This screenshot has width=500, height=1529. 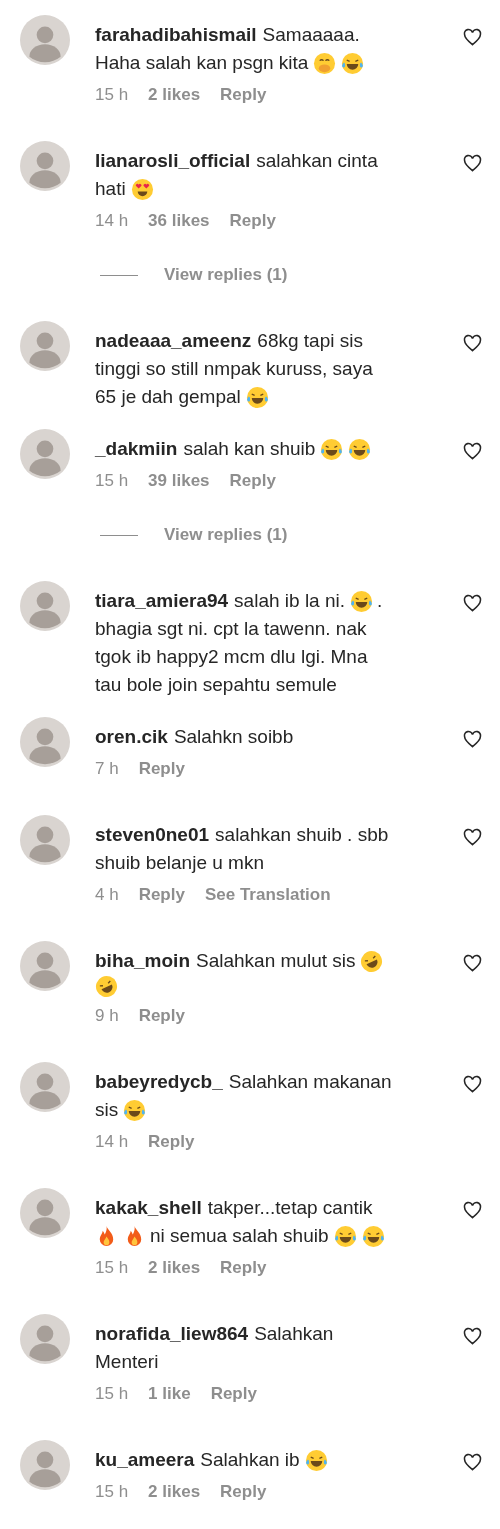 What do you see at coordinates (173, 161) in the screenshot?
I see `username-link: lianarosli_official` at bounding box center [173, 161].